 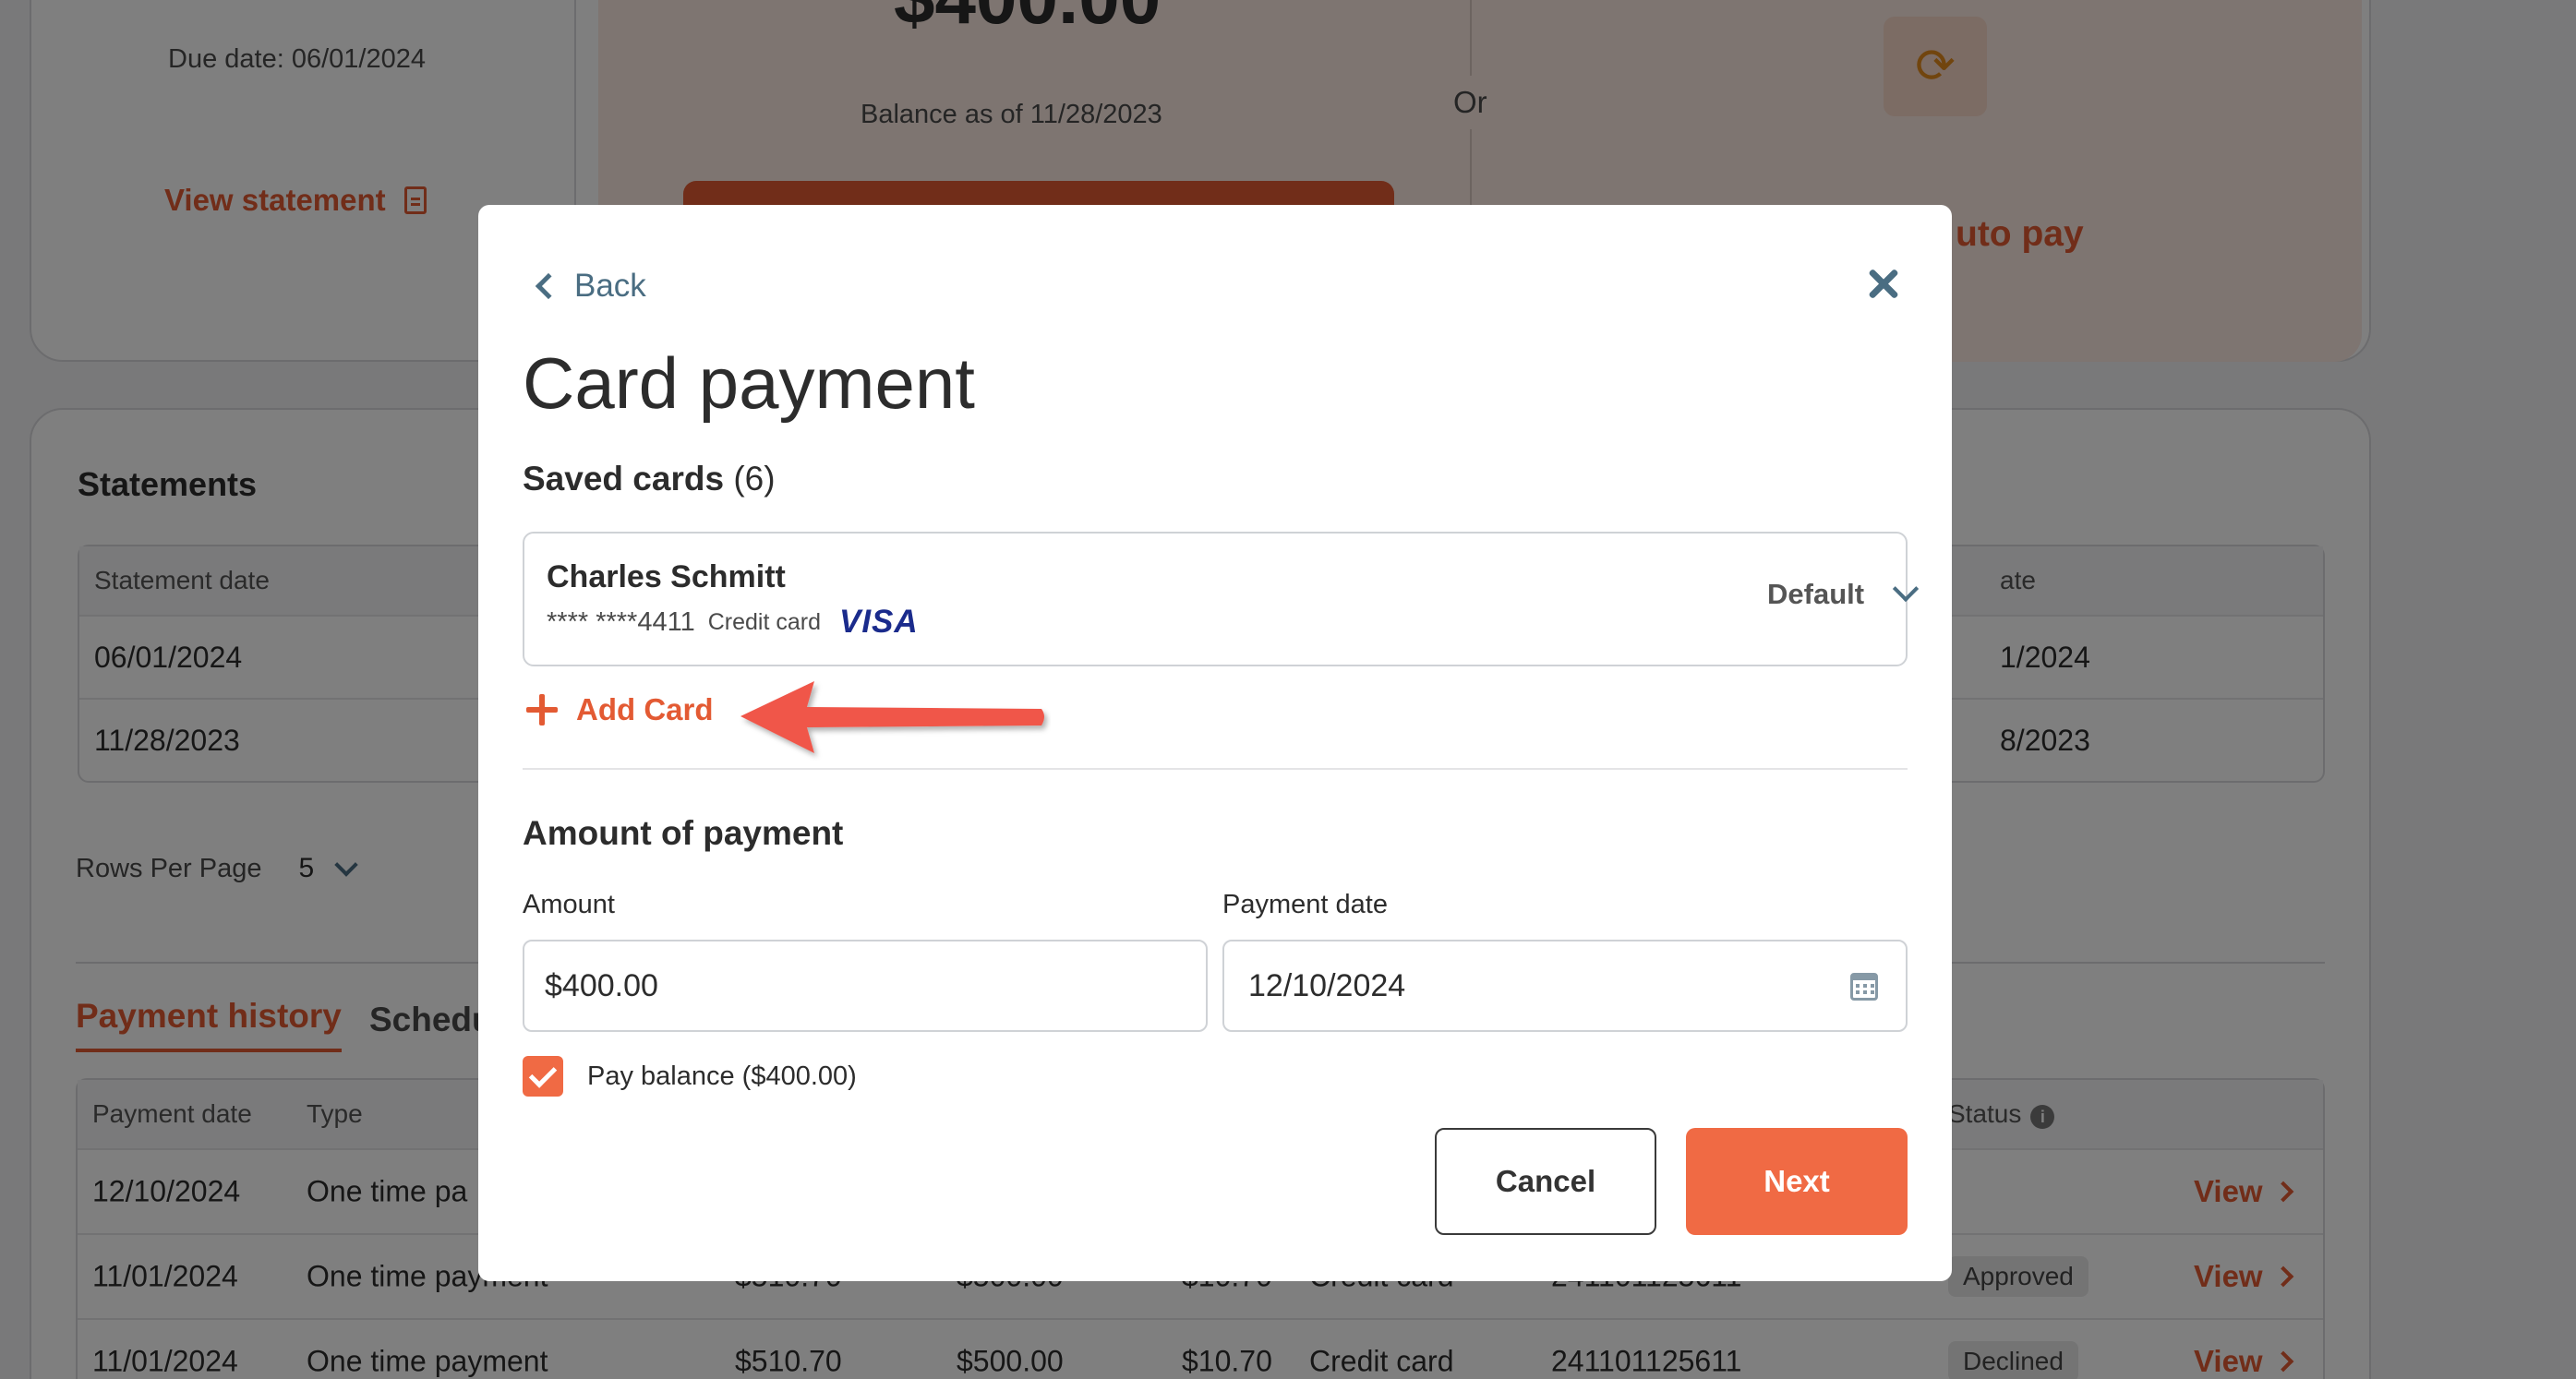 I want to click on card-details: **** ****4411 Credit card VISA, so click(x=733, y=623).